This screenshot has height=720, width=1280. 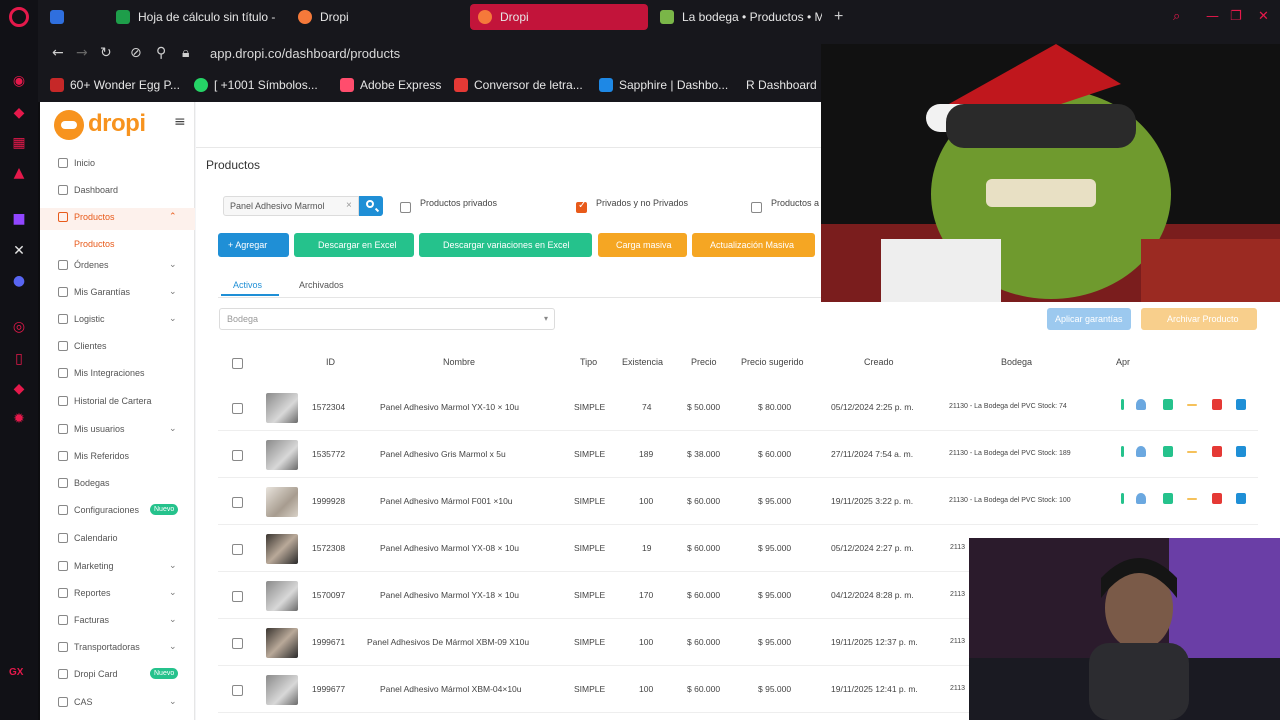 What do you see at coordinates (581, 206) in the screenshot?
I see `private-and-public-checkbox` at bounding box center [581, 206].